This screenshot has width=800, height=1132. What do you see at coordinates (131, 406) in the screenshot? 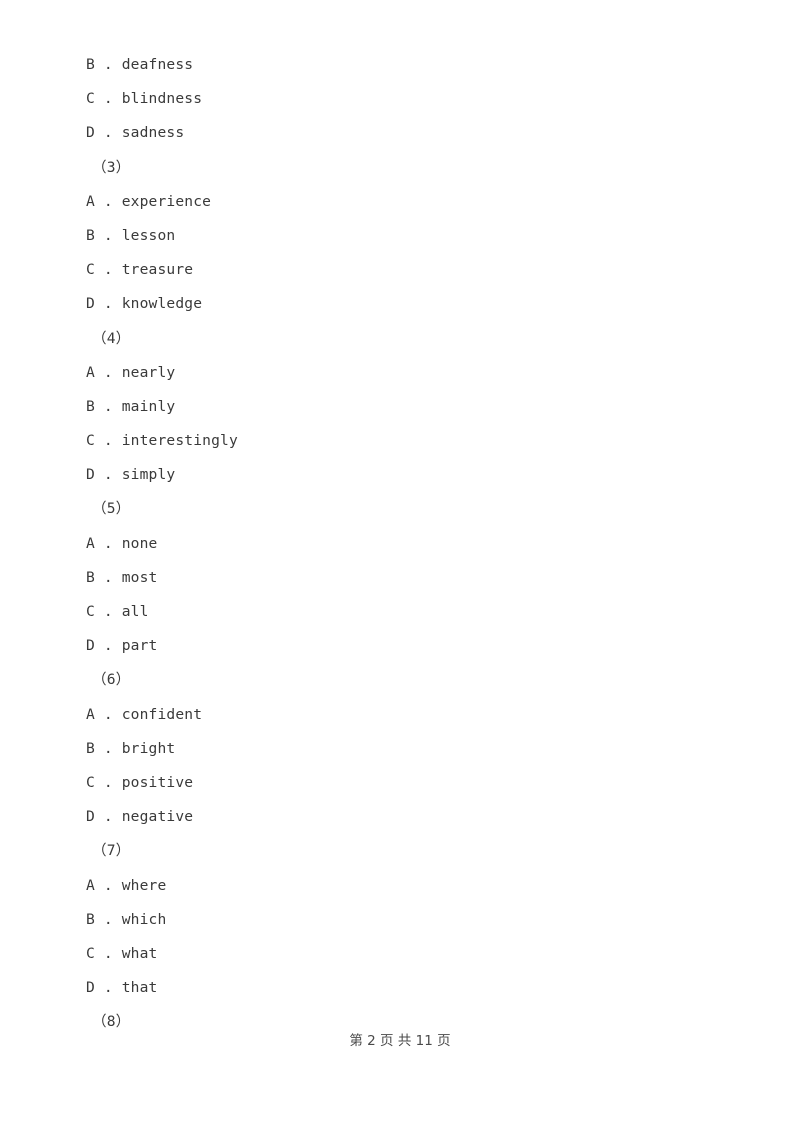
I see `answer-option: B . mainly` at bounding box center [131, 406].